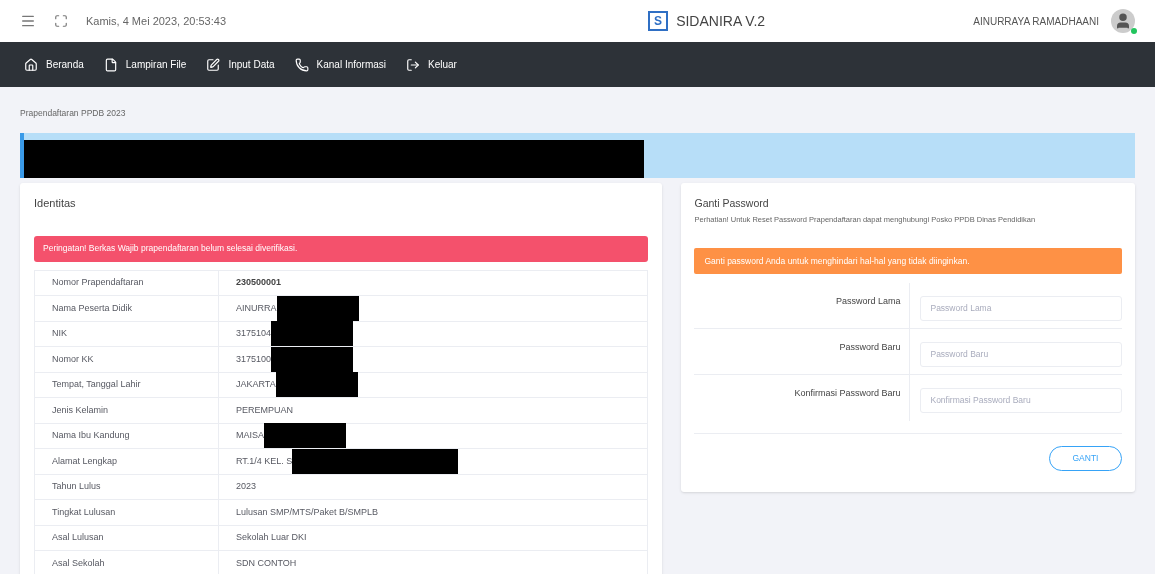 This screenshot has height=574, width=1155. Describe the element at coordinates (127, 562) in the screenshot. I see `field-label: Asal Sekolah` at that location.